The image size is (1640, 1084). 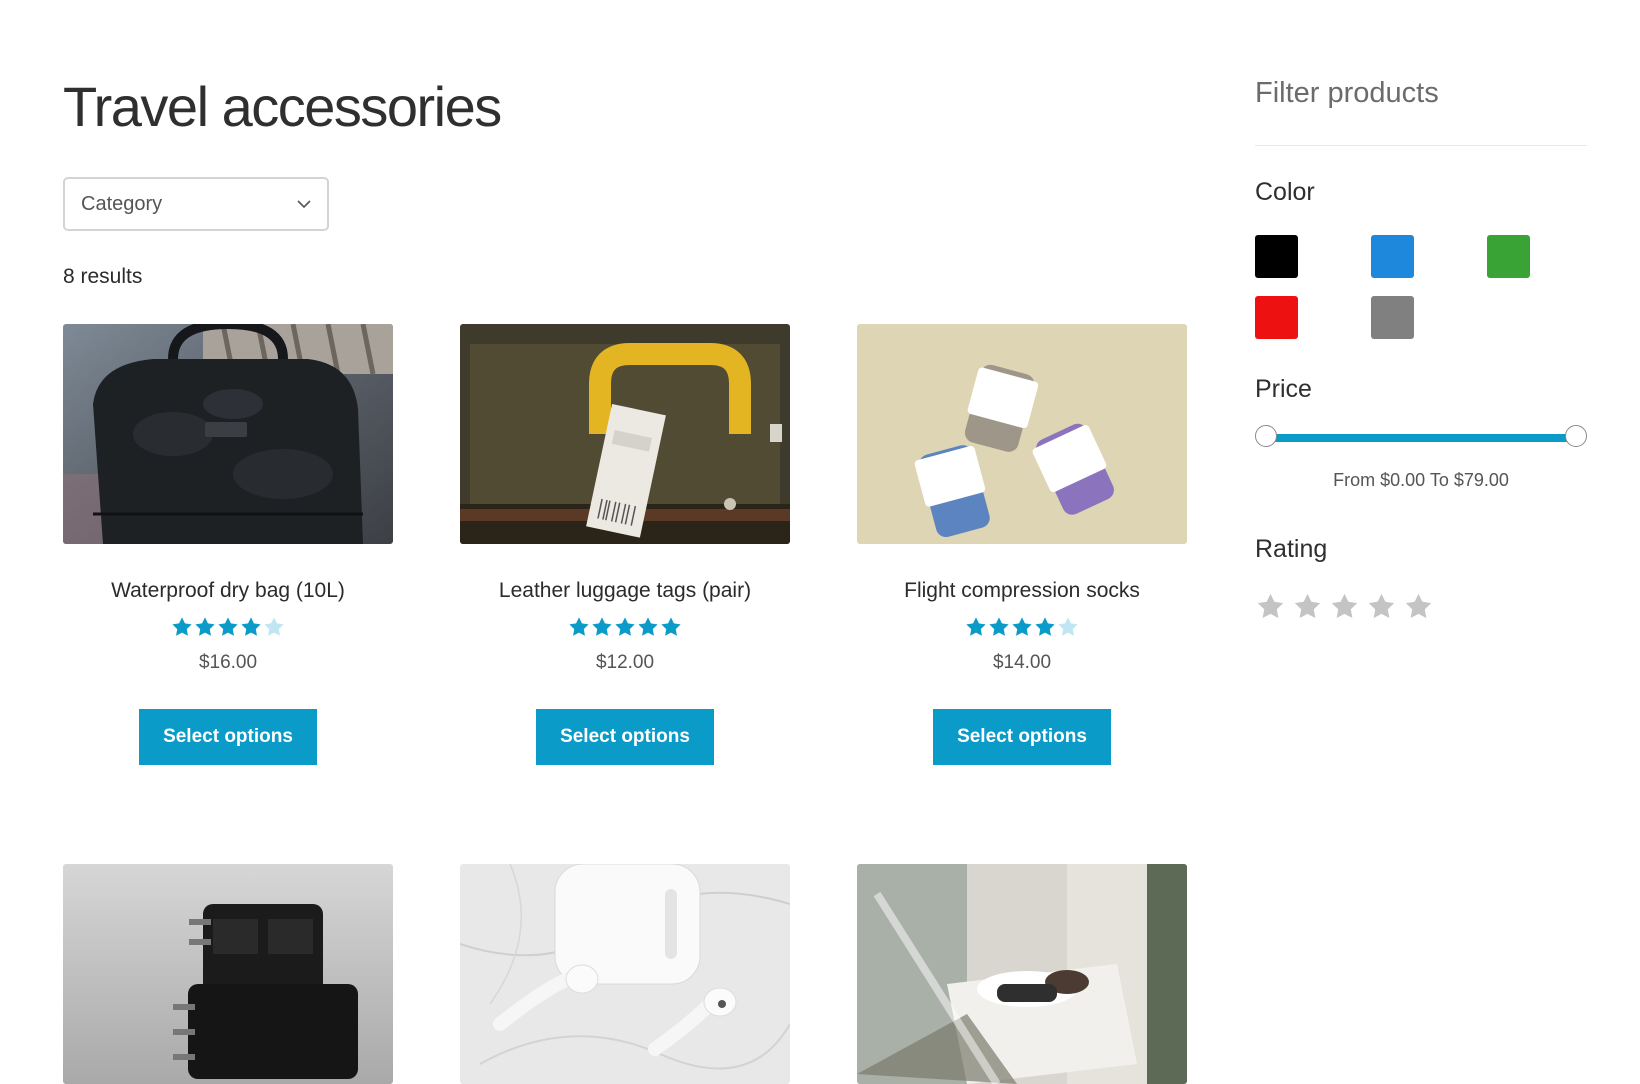 I want to click on price-slider-max-handle, so click(x=1576, y=436).